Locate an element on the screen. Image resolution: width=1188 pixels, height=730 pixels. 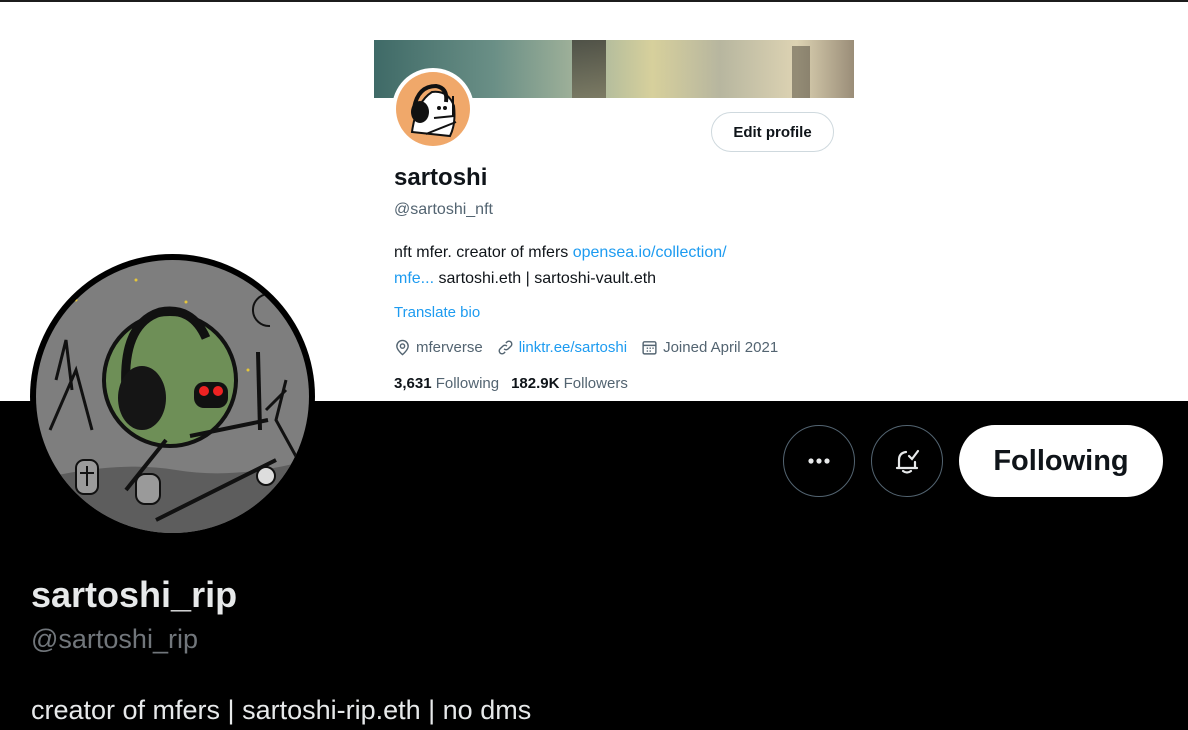
location-icon is located at coordinates (402, 347).